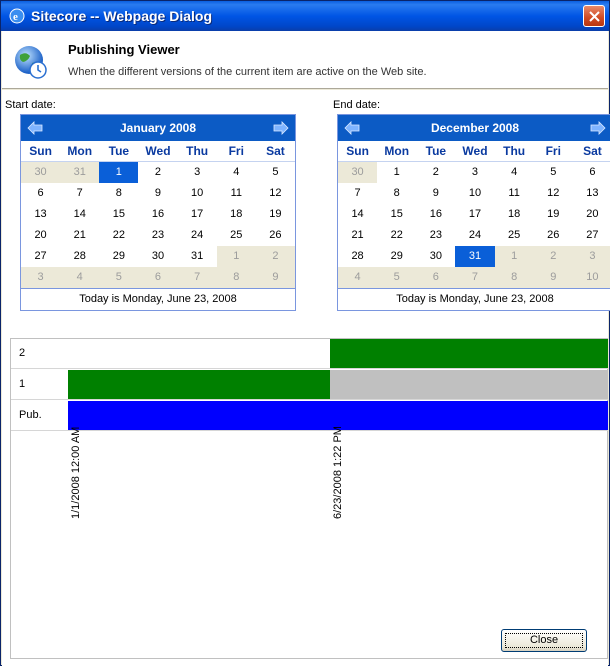  What do you see at coordinates (30, 105) in the screenshot?
I see `start-date-label: Start date:` at bounding box center [30, 105].